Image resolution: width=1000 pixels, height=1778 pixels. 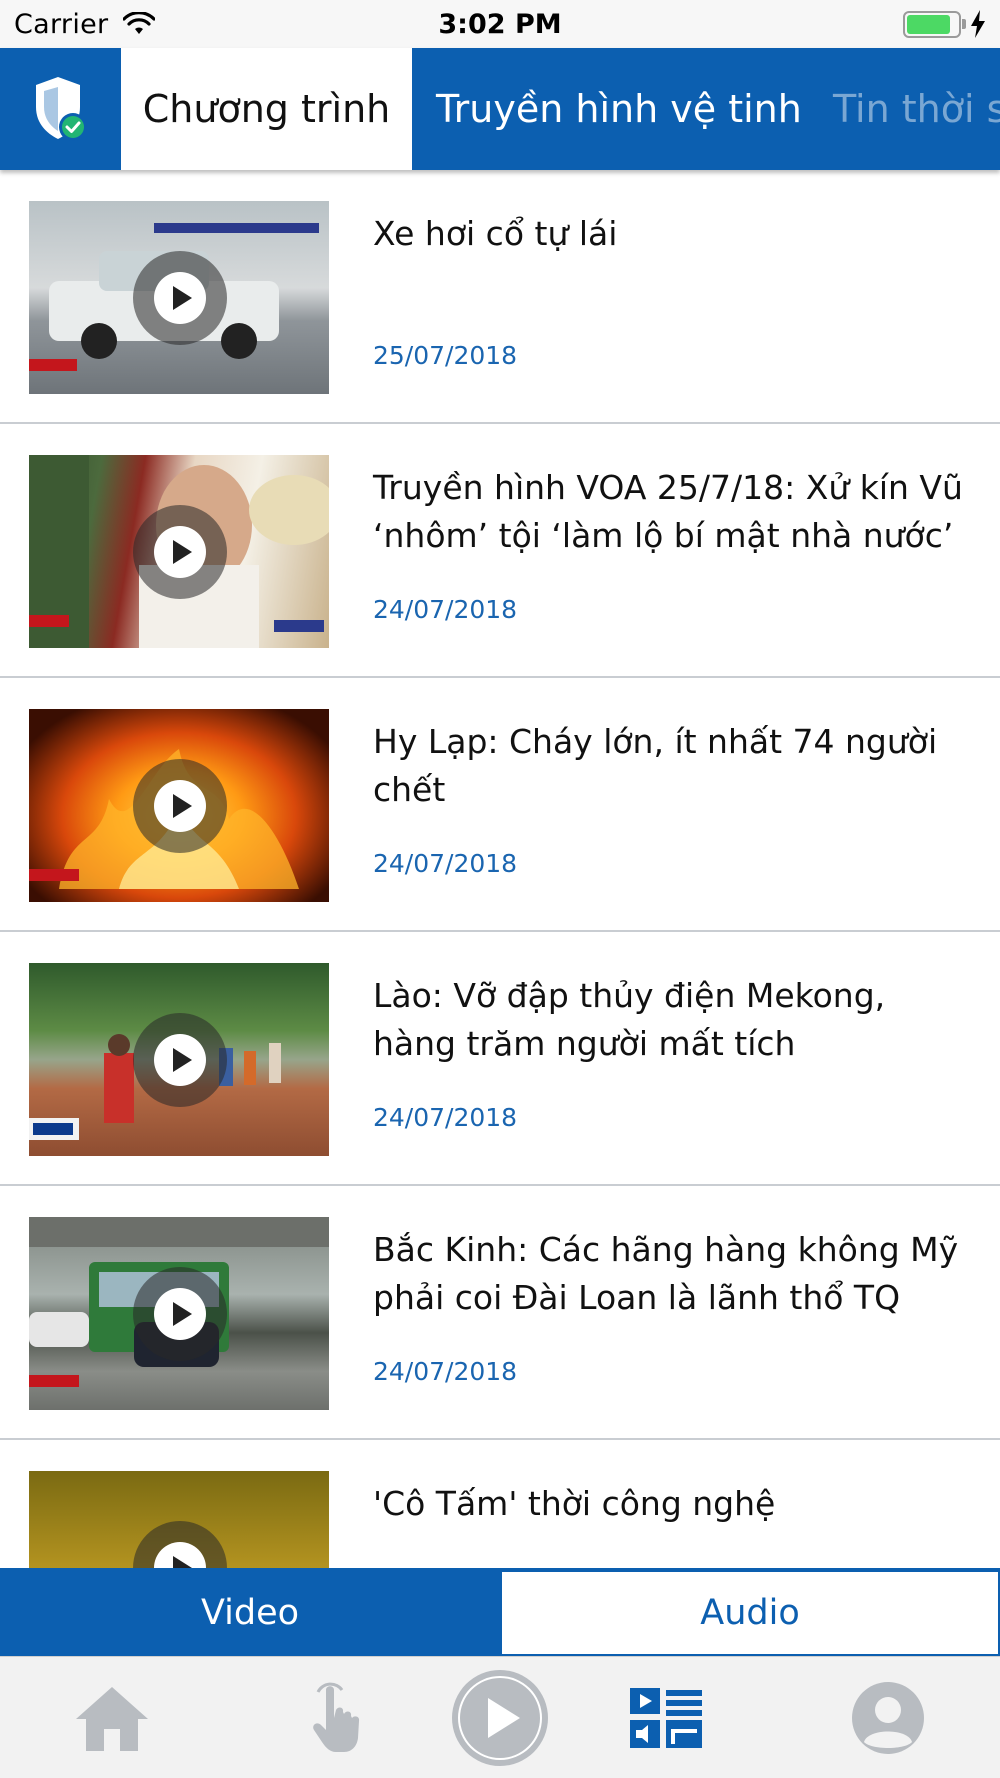 I want to click on list-item: 'Cô Tấm' thời công nghệ, so click(x=500, y=1504).